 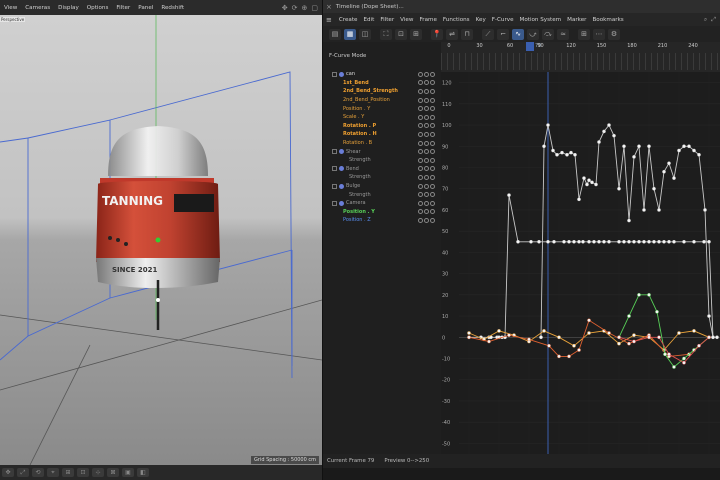 I want to click on timeline-menu-frame: Frame, so click(x=427, y=20).